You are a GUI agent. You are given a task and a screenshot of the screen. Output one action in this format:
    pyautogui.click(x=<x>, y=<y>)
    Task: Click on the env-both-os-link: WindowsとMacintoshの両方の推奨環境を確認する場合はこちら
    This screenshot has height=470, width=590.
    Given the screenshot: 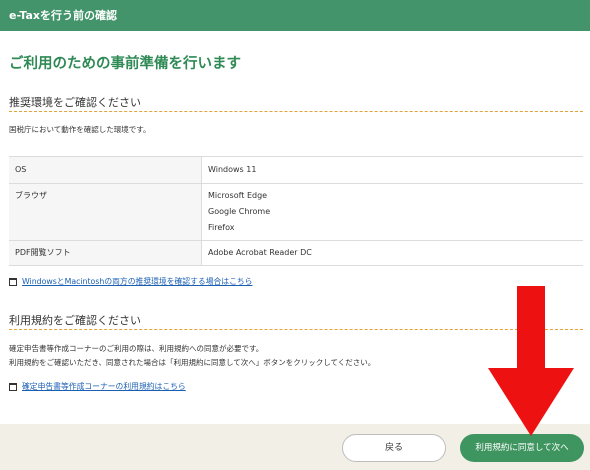 What is the action you would take?
    pyautogui.click(x=130, y=281)
    